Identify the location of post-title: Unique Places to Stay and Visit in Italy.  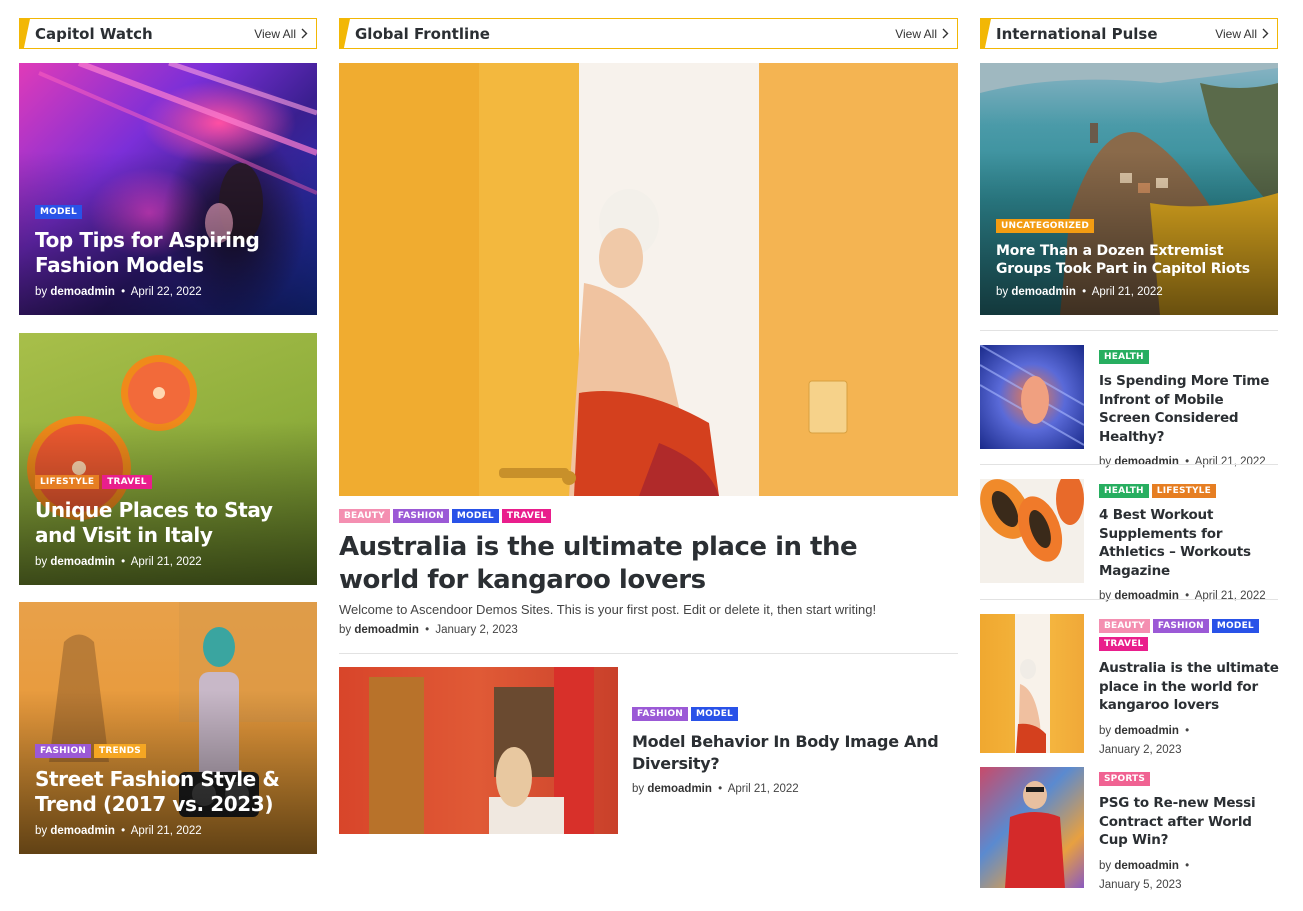
(169, 523).